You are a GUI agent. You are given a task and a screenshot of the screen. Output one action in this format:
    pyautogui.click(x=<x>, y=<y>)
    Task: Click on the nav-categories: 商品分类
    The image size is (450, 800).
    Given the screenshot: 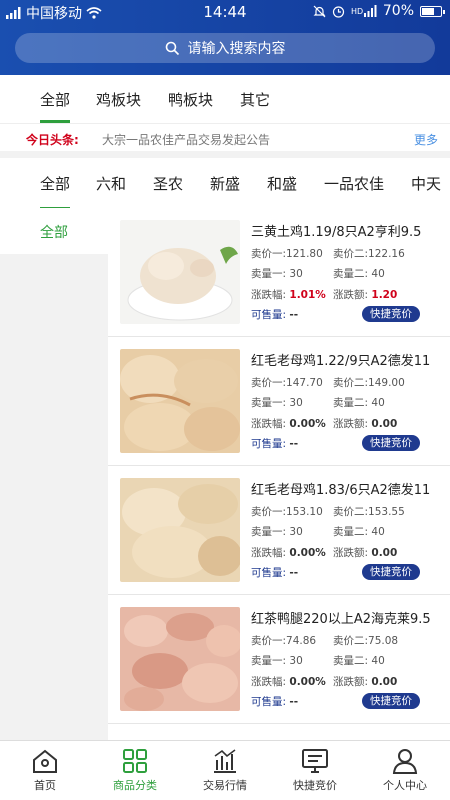 What is the action you would take?
    pyautogui.click(x=135, y=770)
    